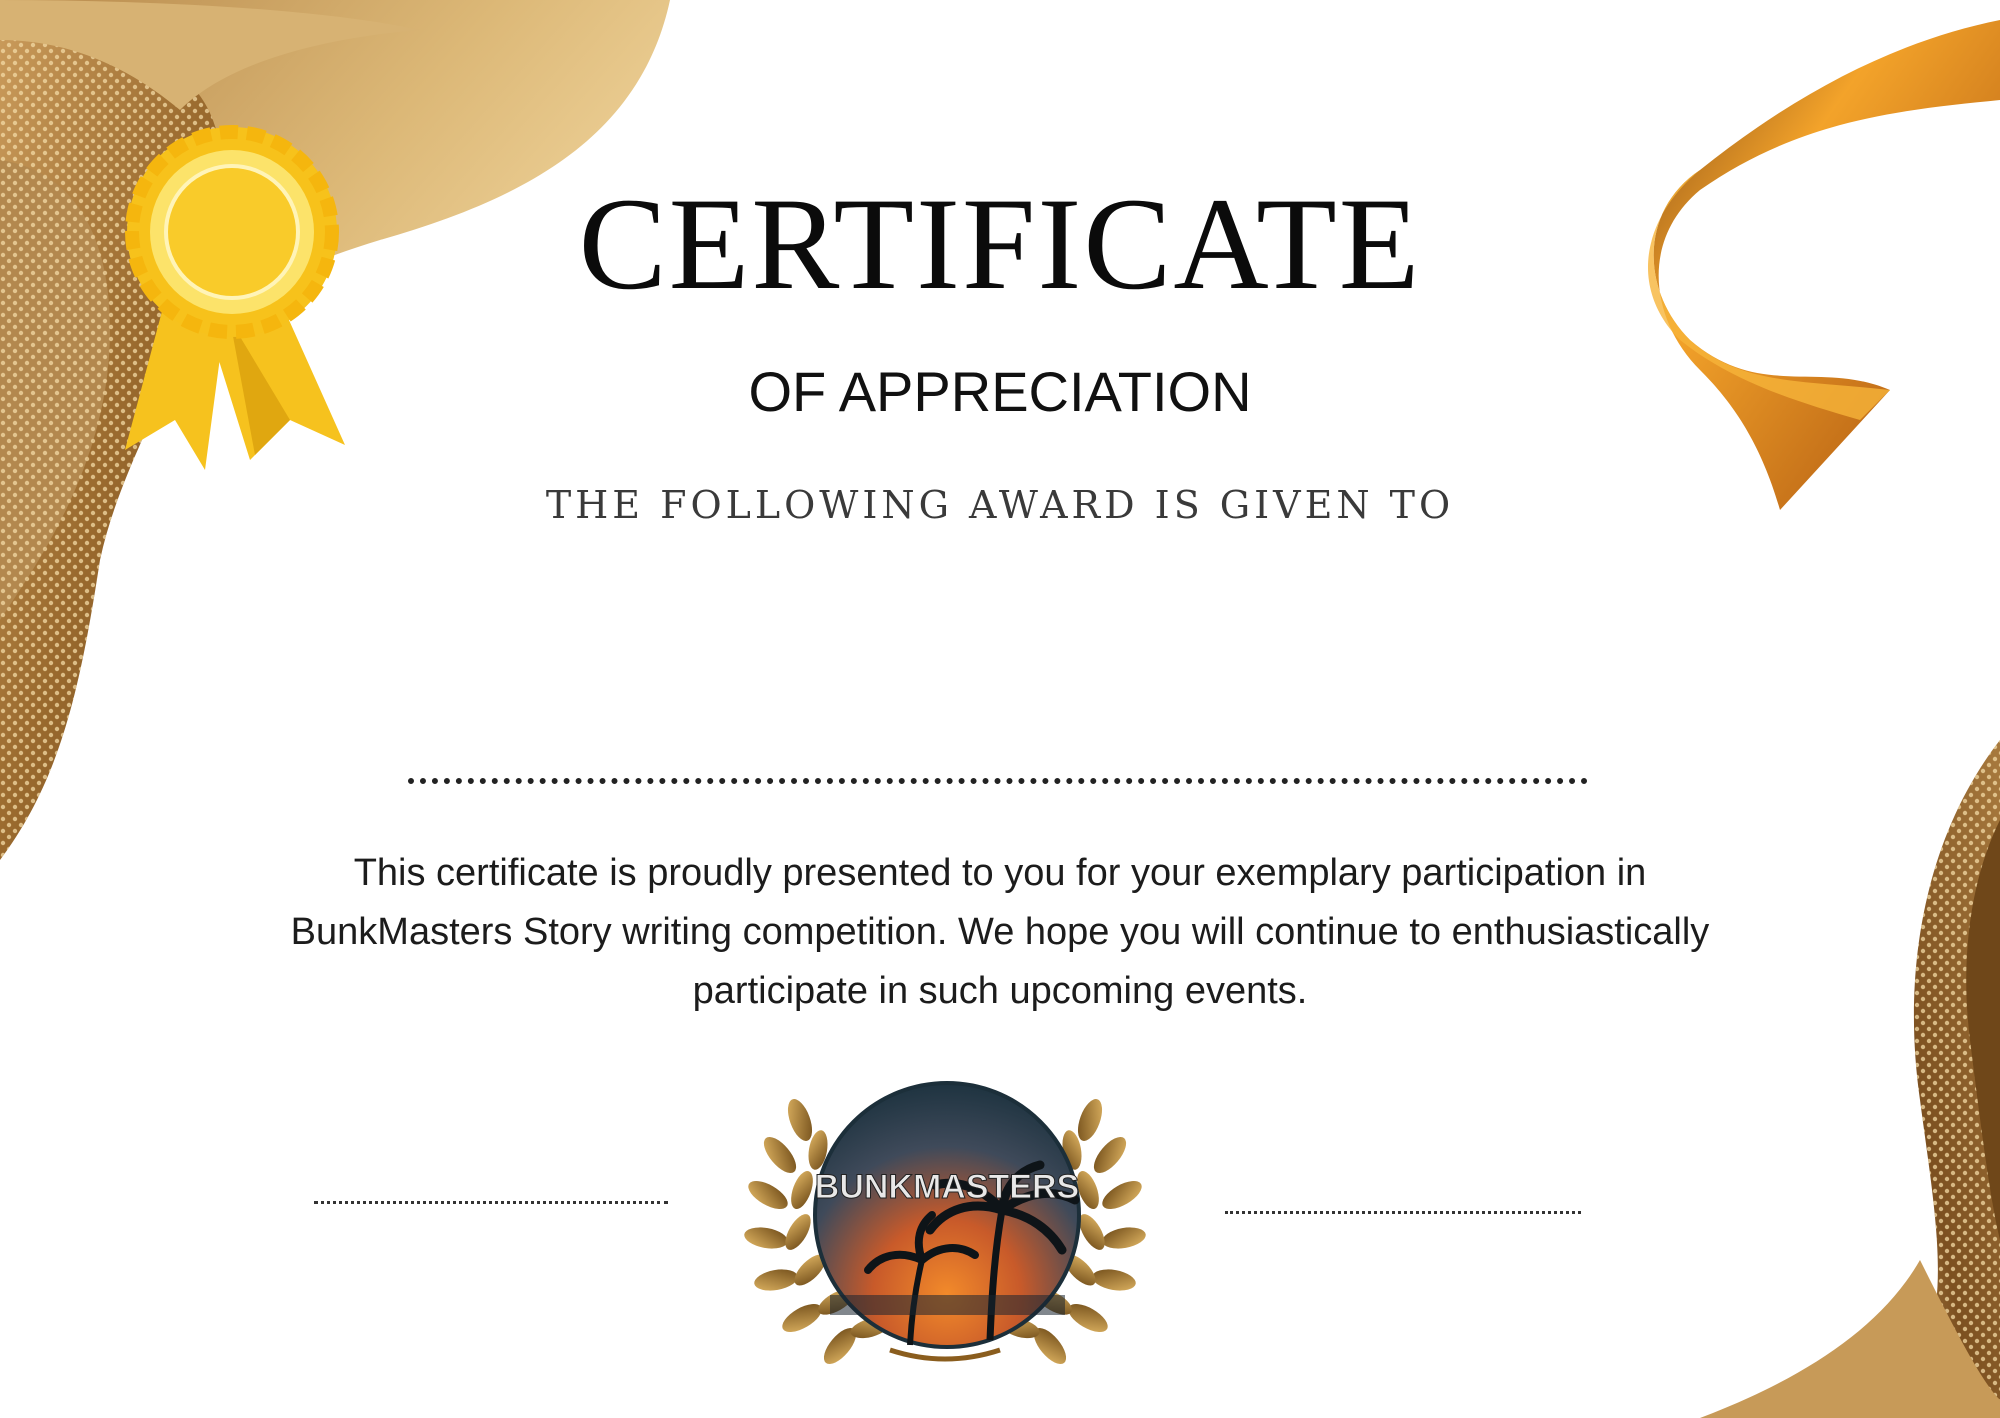 The width and height of the screenshot is (2000, 1418). I want to click on certificate-subtitle: OF APPRECIATION, so click(1000, 391).